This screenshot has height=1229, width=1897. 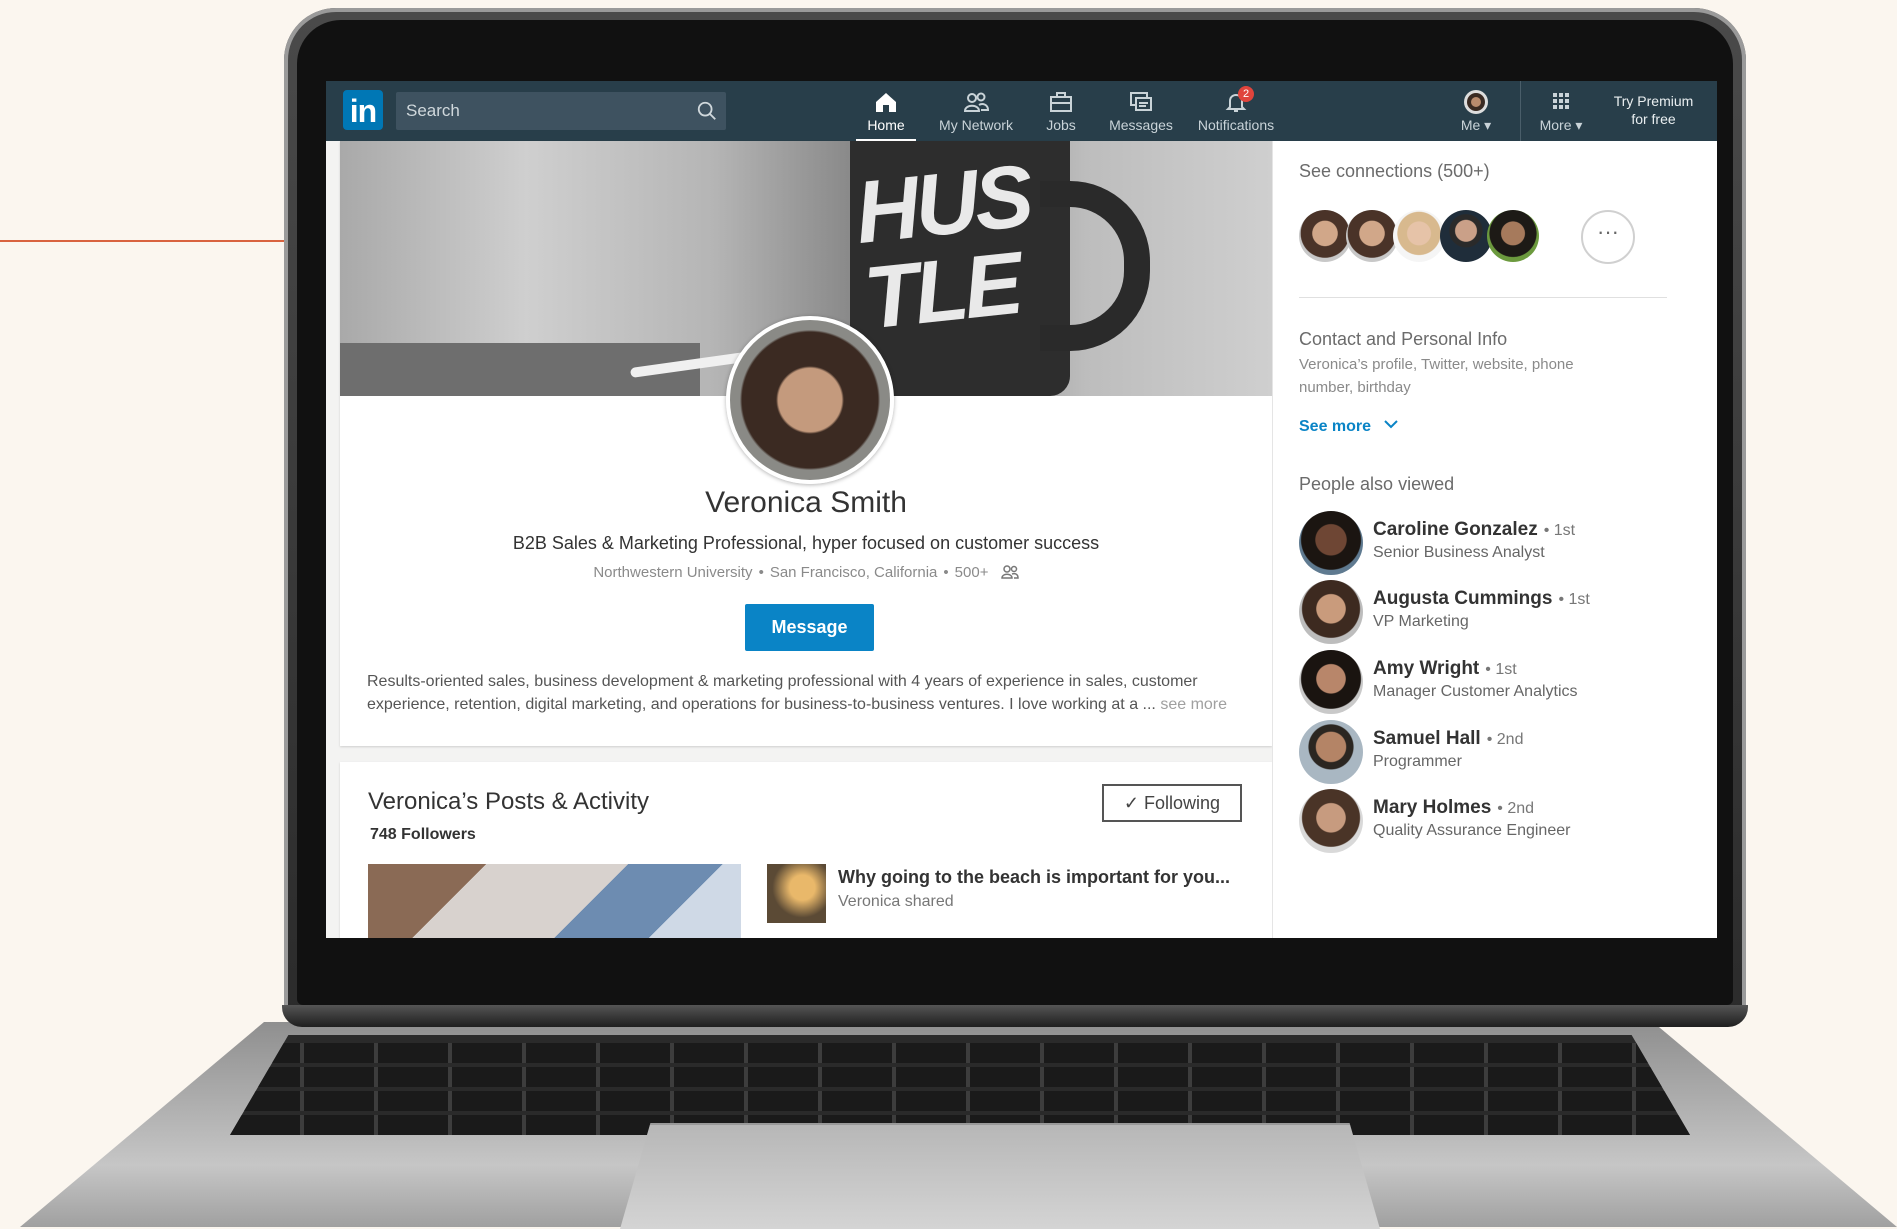 What do you see at coordinates (1377, 484) in the screenshot?
I see `people-also-viewed-heading: People also viewed` at bounding box center [1377, 484].